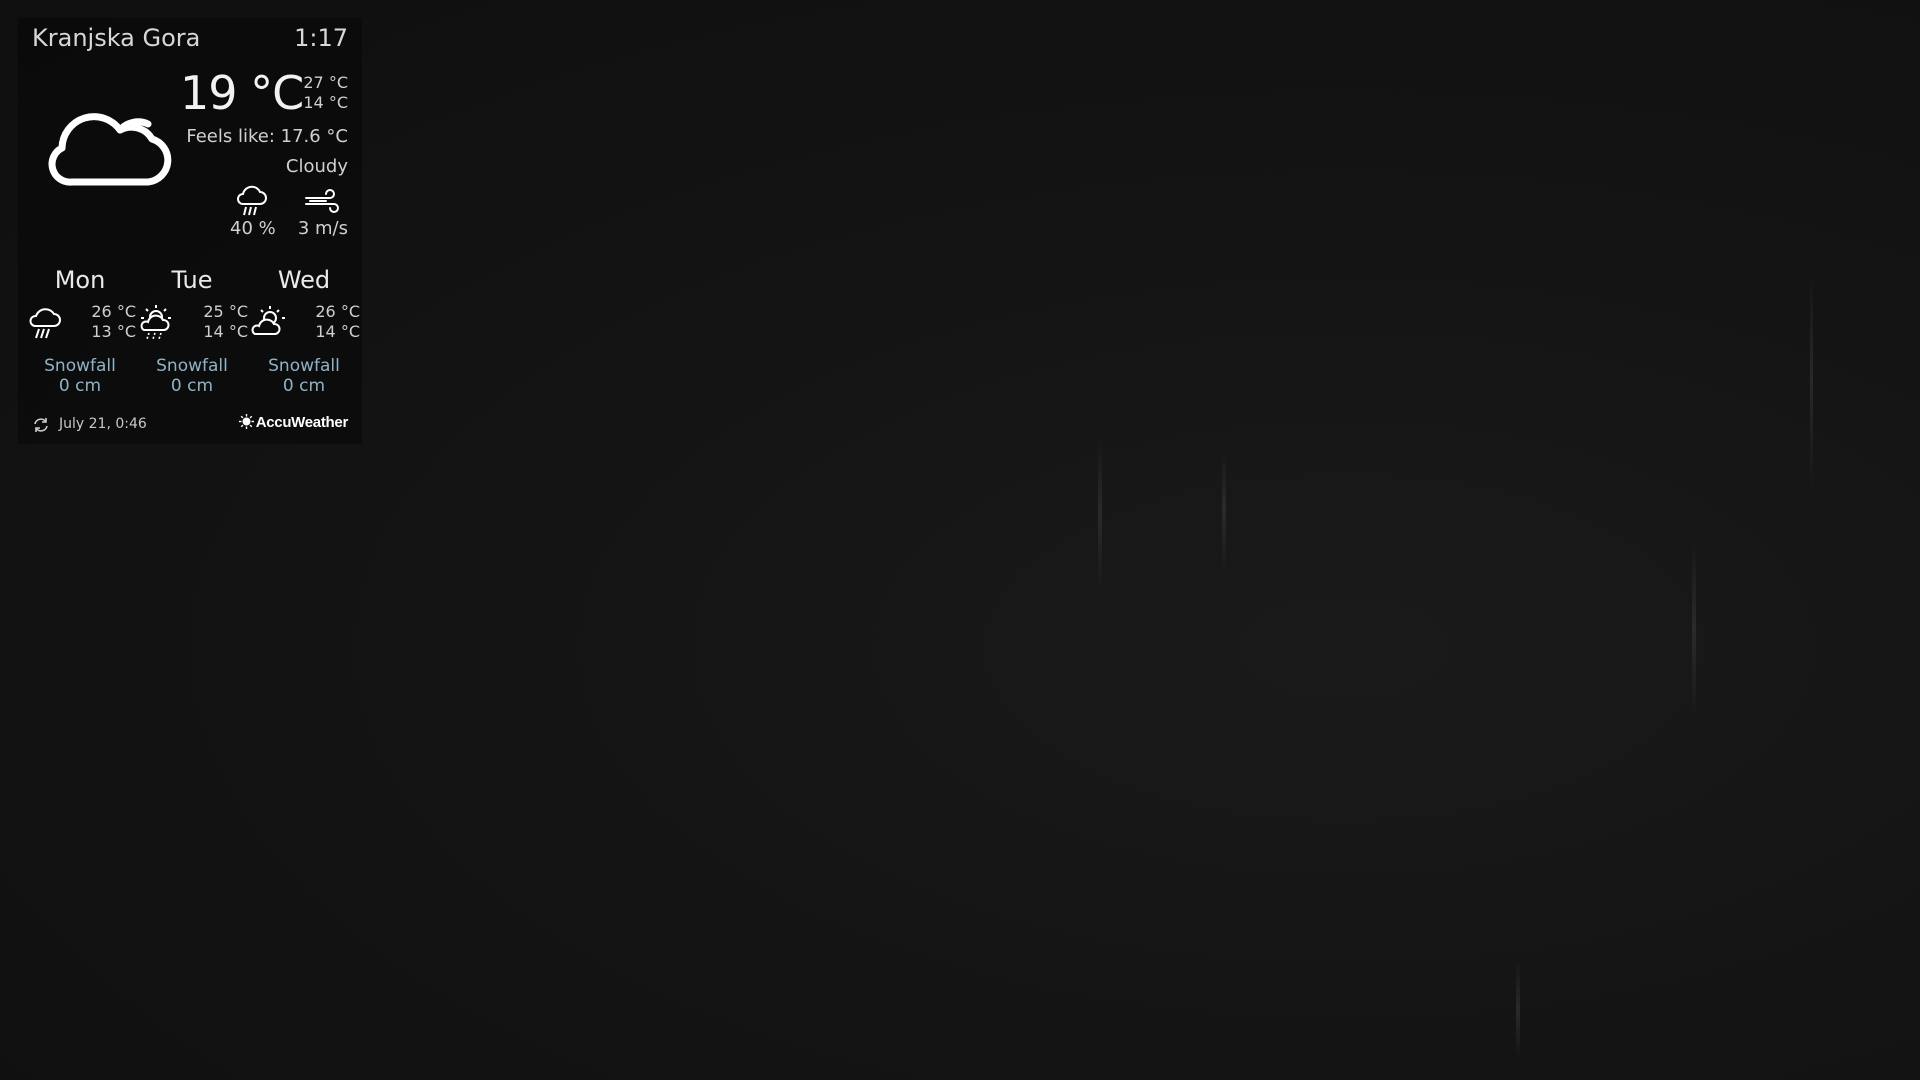  What do you see at coordinates (322, 201) in the screenshot?
I see `wind-icon` at bounding box center [322, 201].